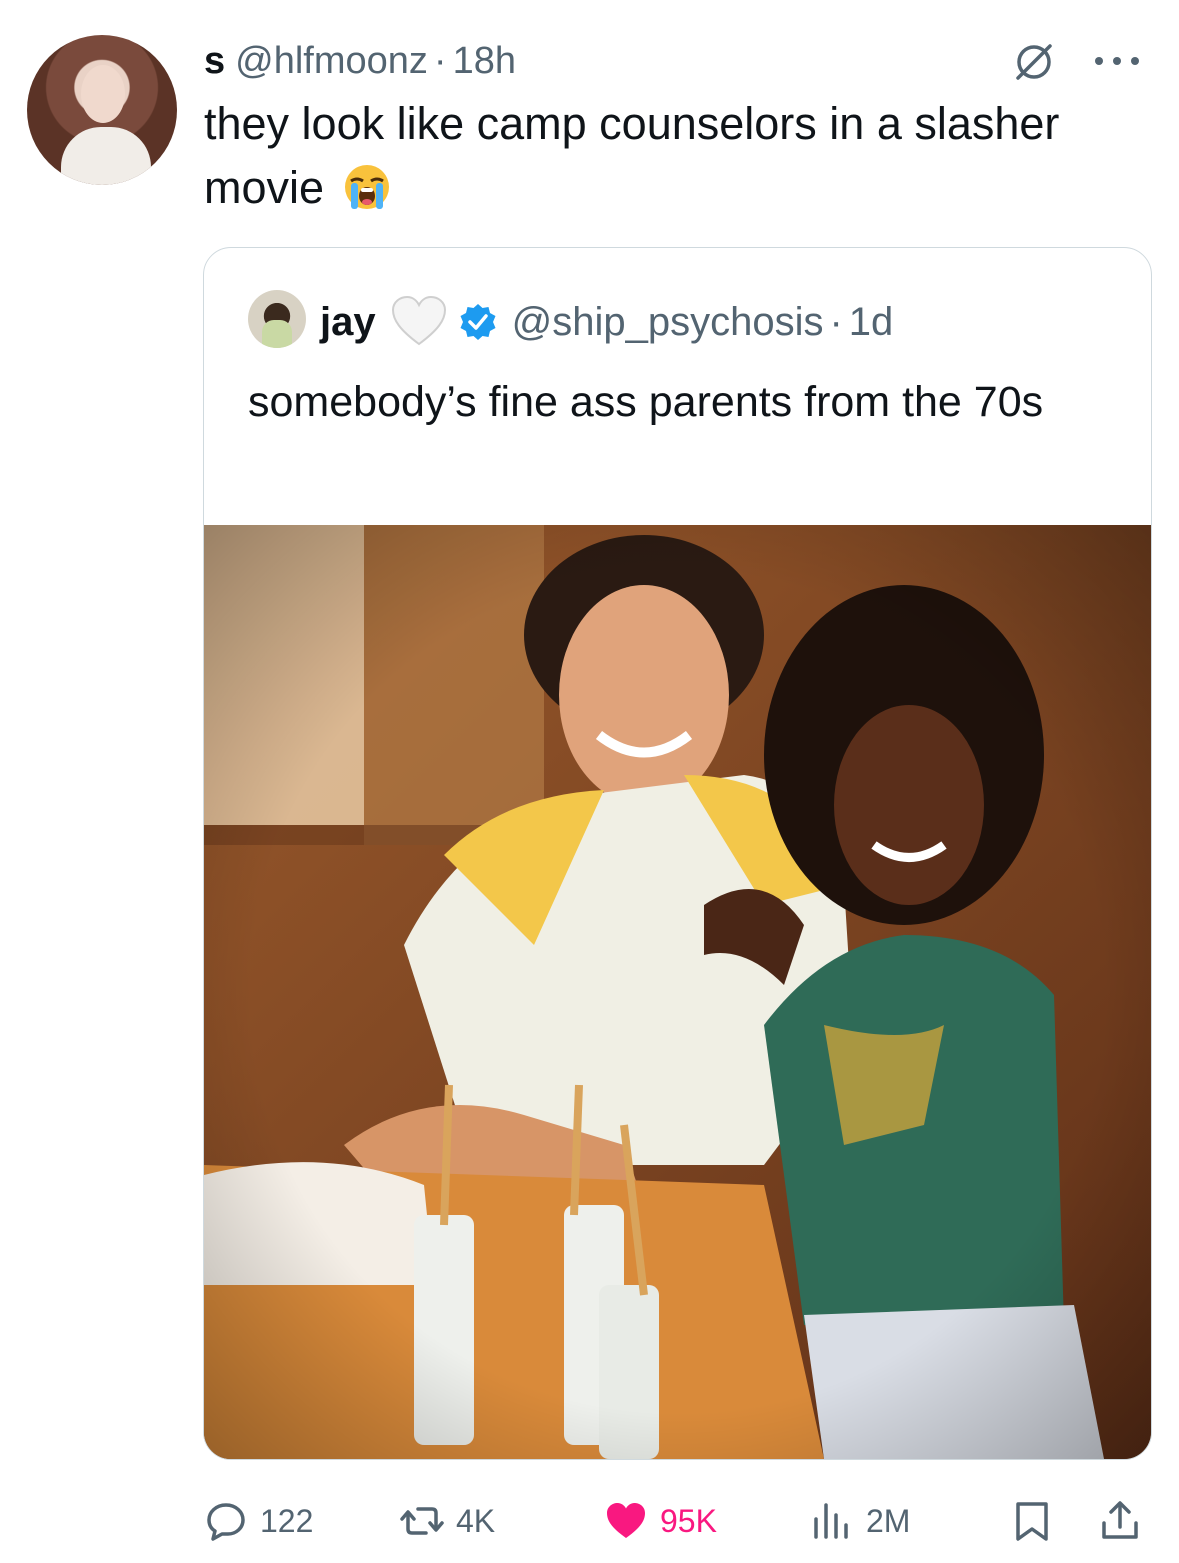  What do you see at coordinates (888, 1520) in the screenshot?
I see `views-count: 2M` at bounding box center [888, 1520].